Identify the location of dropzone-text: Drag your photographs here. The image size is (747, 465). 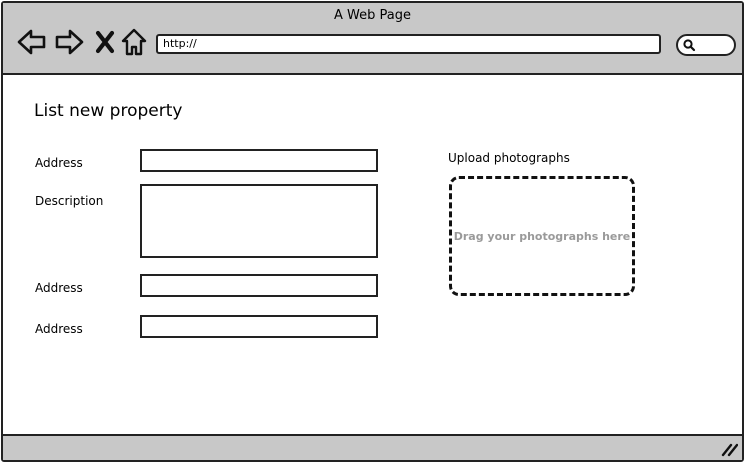
(542, 236).